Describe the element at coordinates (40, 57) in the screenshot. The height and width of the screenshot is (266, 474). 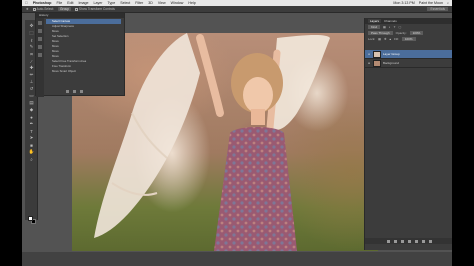
I see `panel-icon-strip` at that location.